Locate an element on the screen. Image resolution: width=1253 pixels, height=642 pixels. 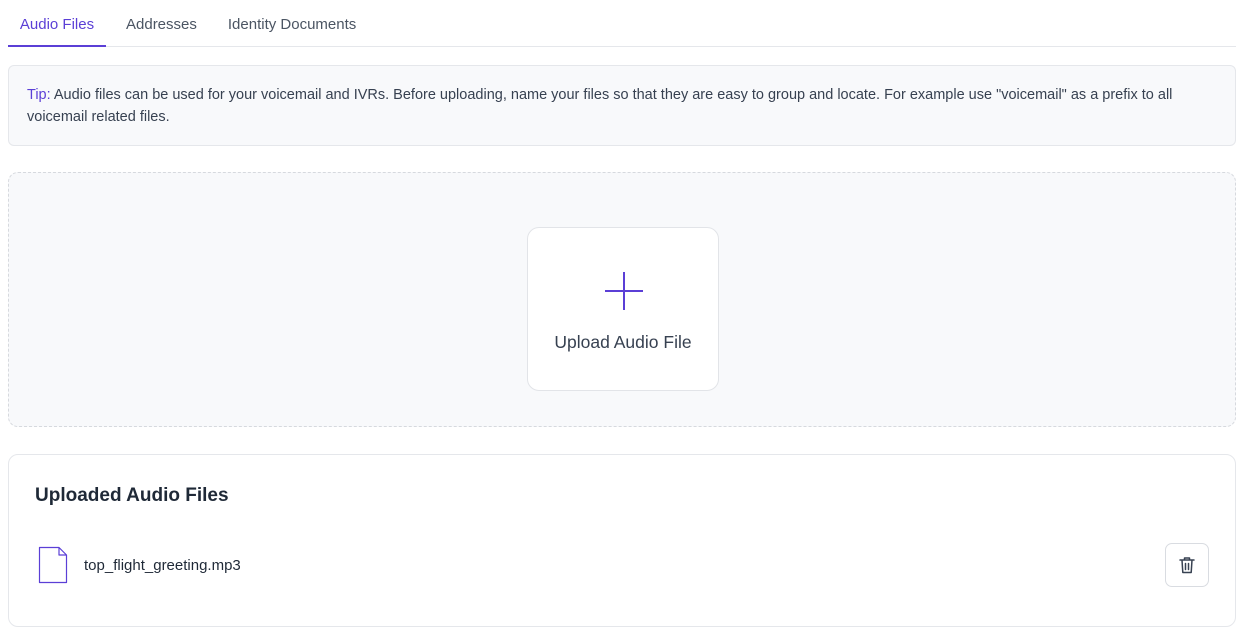
file-name: top_flight_greeting.mp3 is located at coordinates (162, 565).